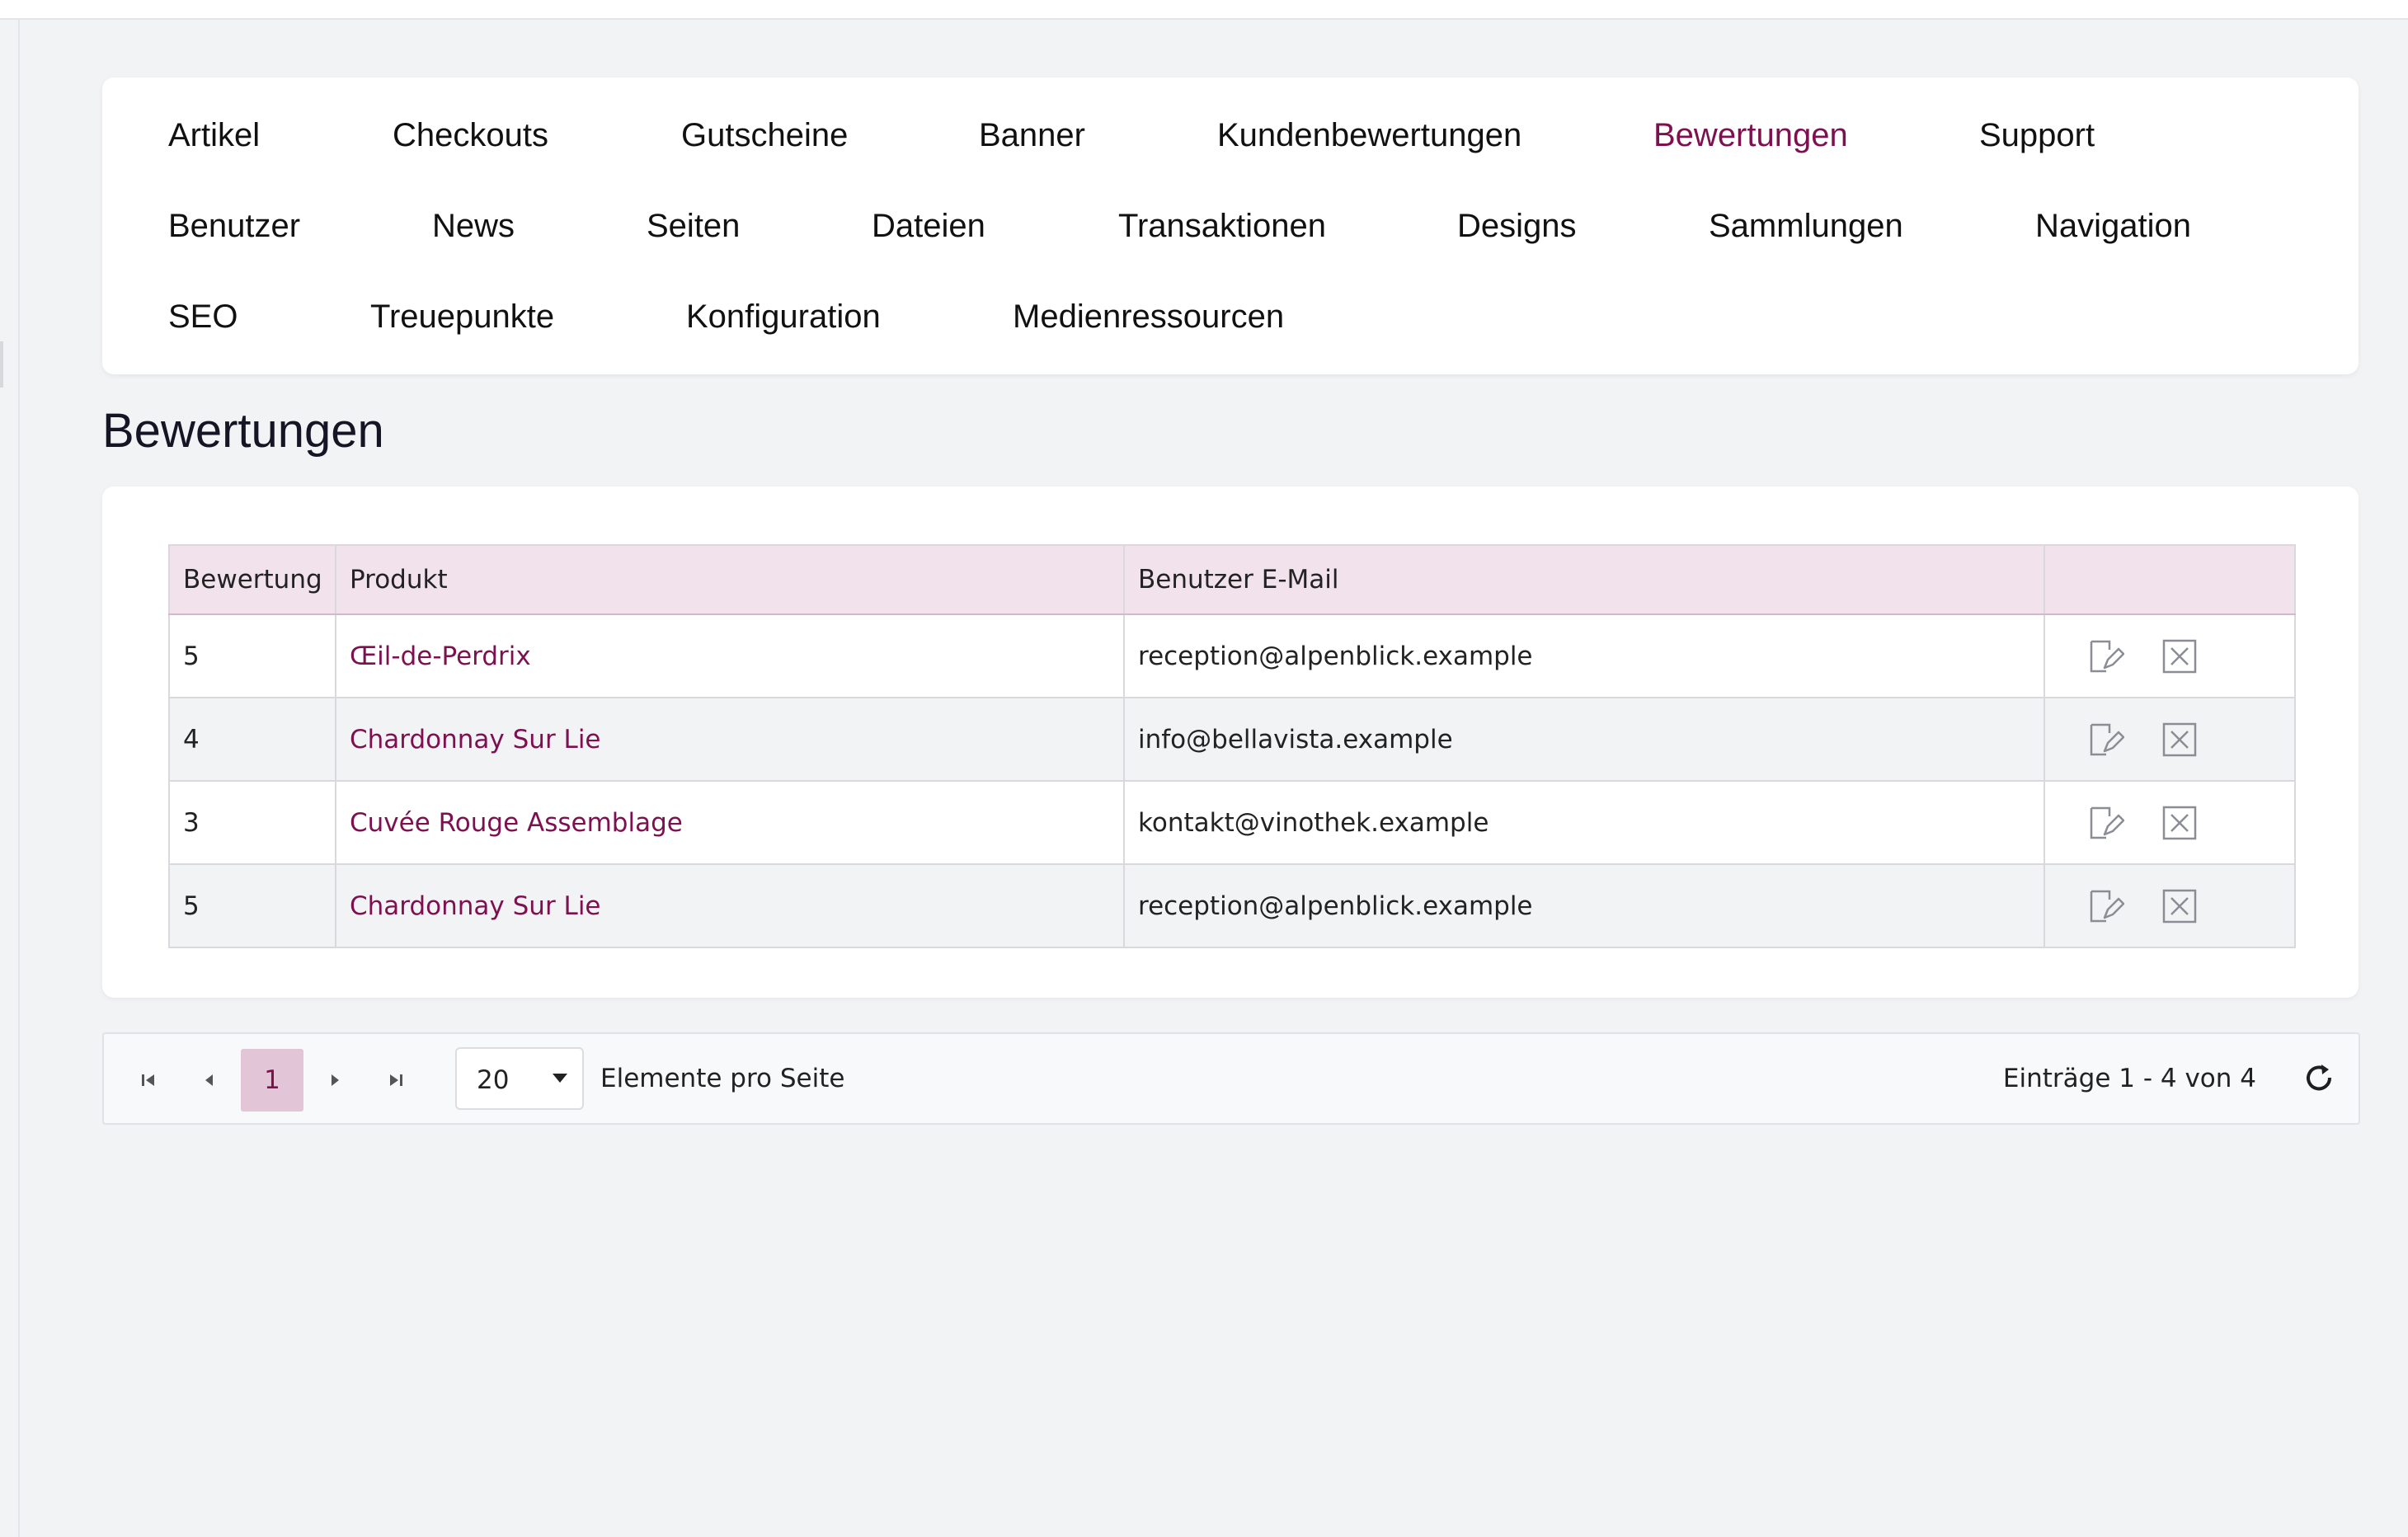 The height and width of the screenshot is (1537, 2408). I want to click on entries-info: Einträge 1 - 4 von 4, so click(2129, 1079).